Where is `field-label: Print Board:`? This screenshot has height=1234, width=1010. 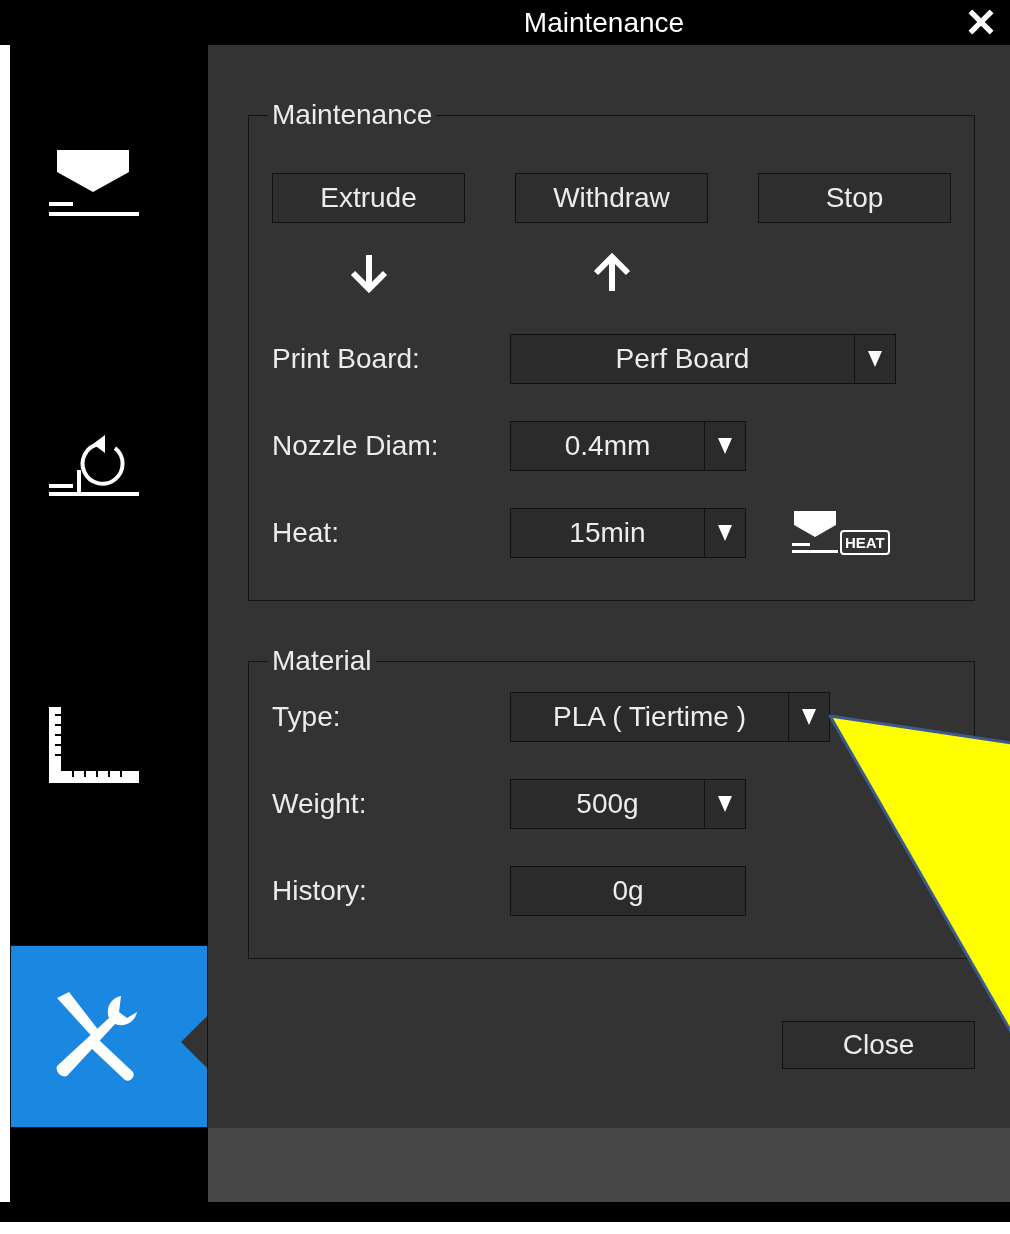
field-label: Print Board: is located at coordinates (346, 358).